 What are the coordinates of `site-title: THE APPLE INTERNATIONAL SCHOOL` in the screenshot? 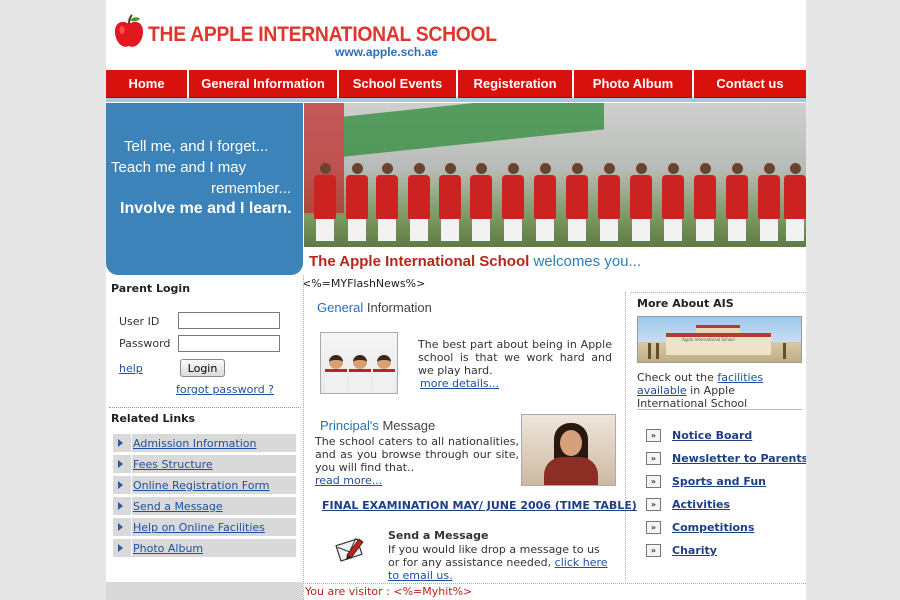 It's located at (322, 34).